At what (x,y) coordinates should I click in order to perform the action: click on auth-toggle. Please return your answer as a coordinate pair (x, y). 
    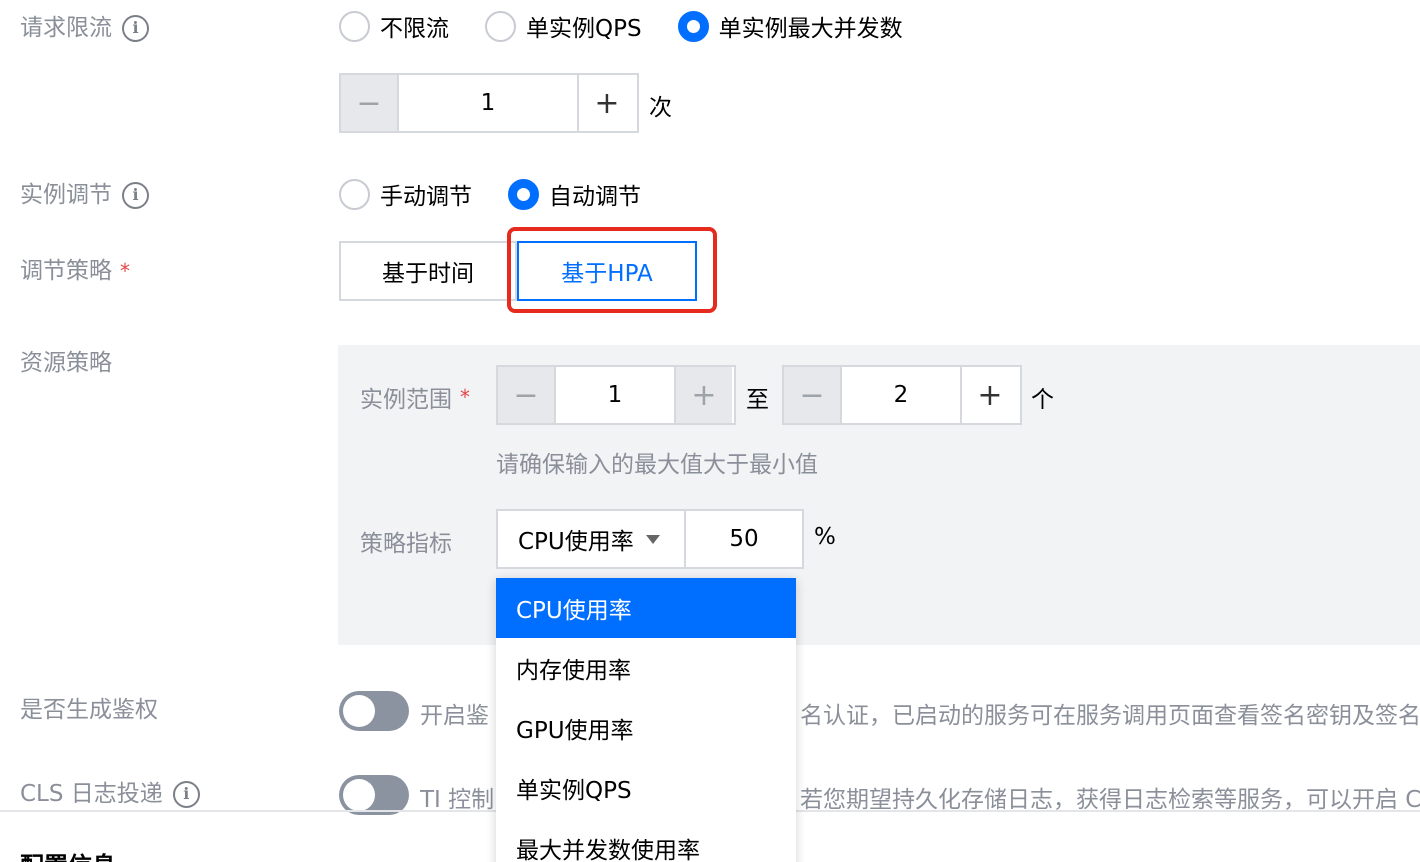
    Looking at the image, I should click on (374, 711).